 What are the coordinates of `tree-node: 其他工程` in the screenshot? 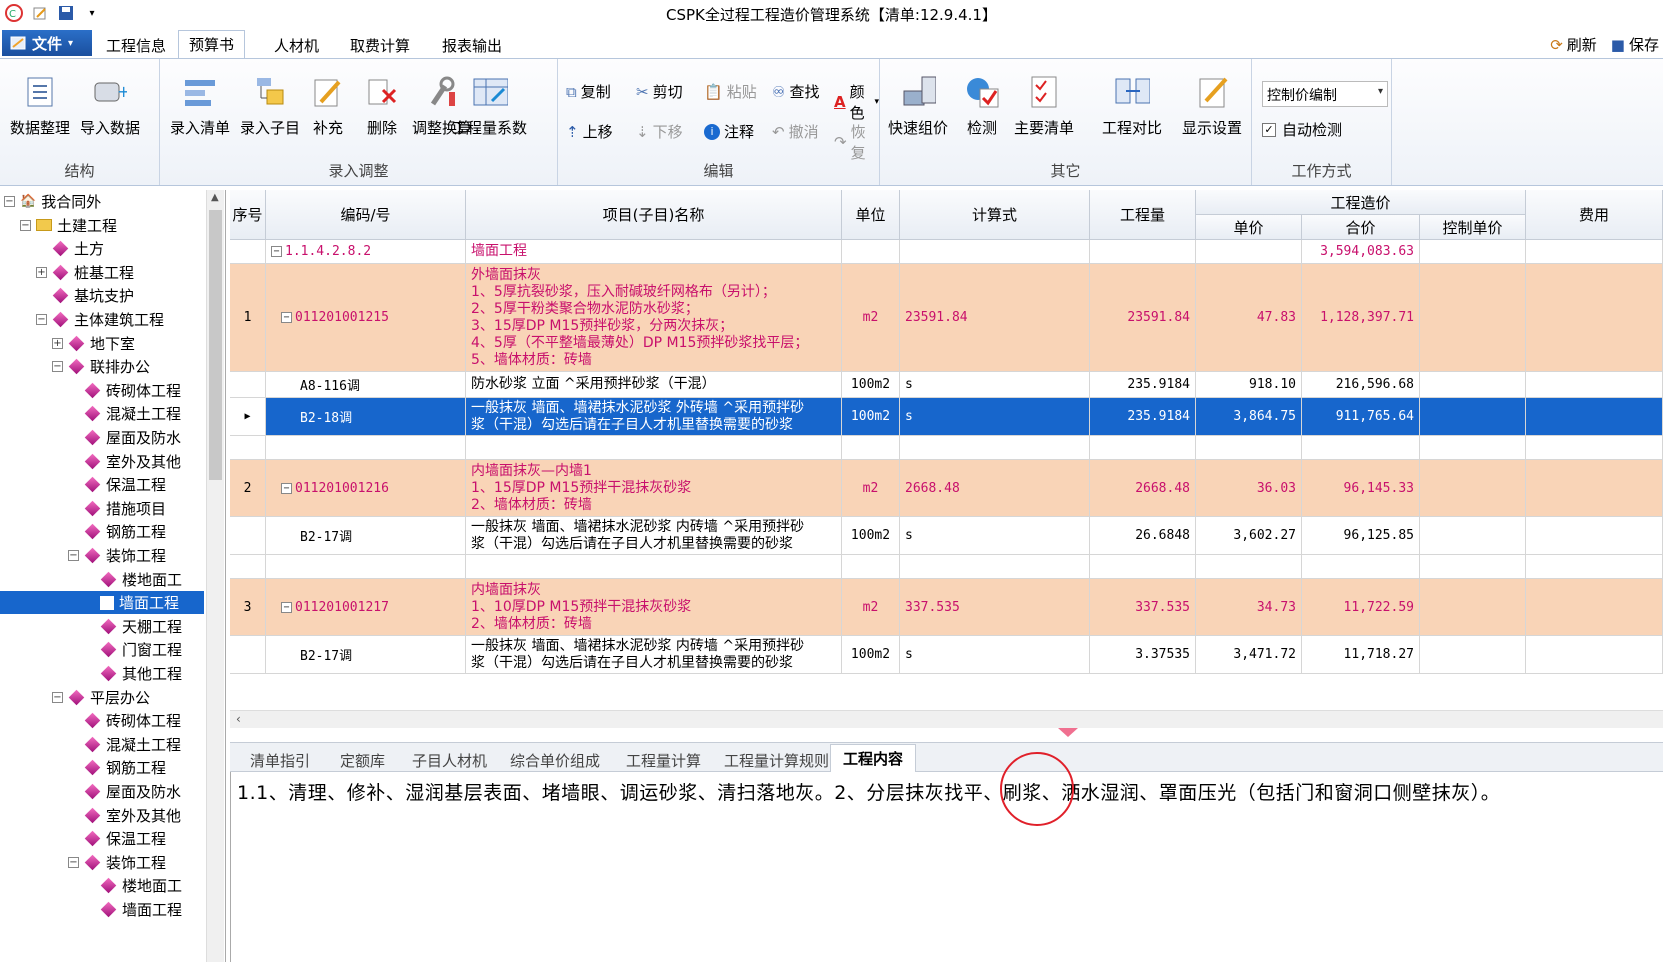 It's located at (133, 673).